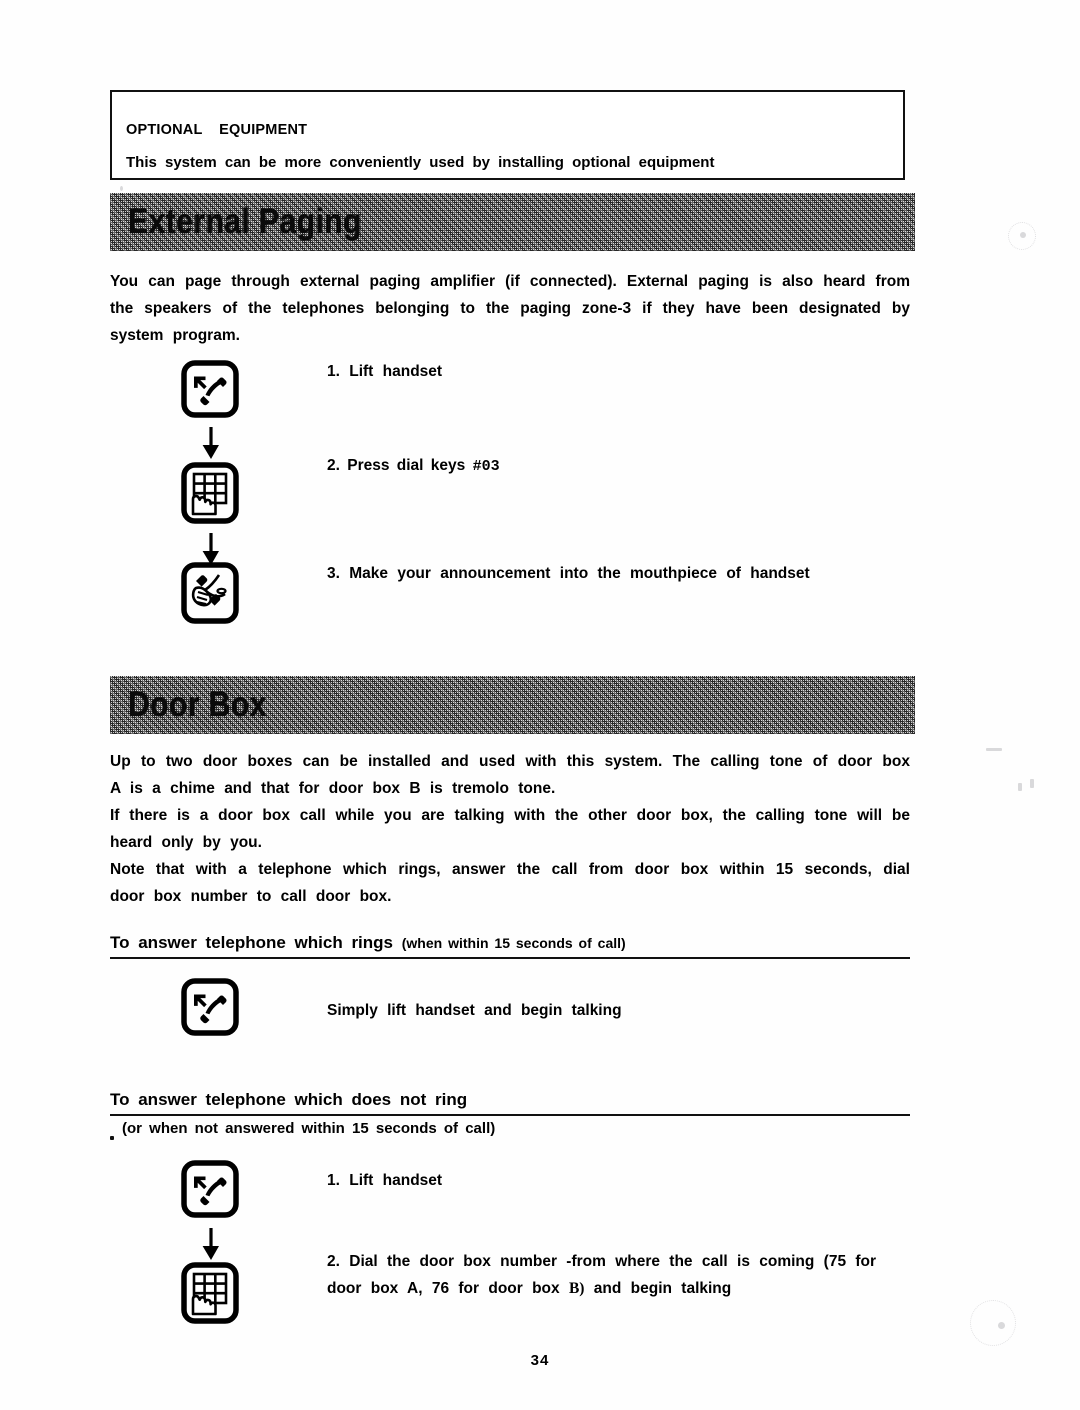 Image resolution: width=1080 pixels, height=1410 pixels. I want to click on section-banner-label: External Paging, so click(245, 221).